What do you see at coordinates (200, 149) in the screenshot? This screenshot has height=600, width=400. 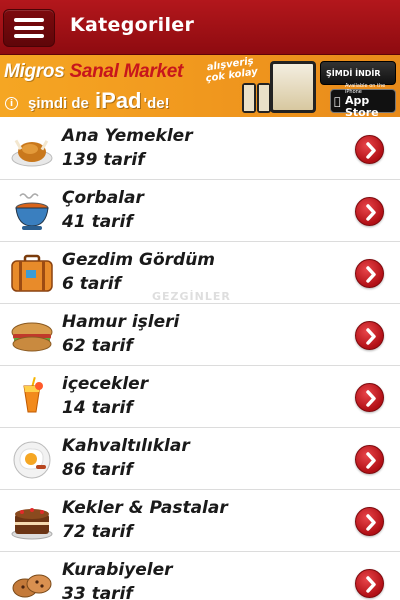 I see `list-item: Ana Yemekler 139 tarif` at bounding box center [200, 149].